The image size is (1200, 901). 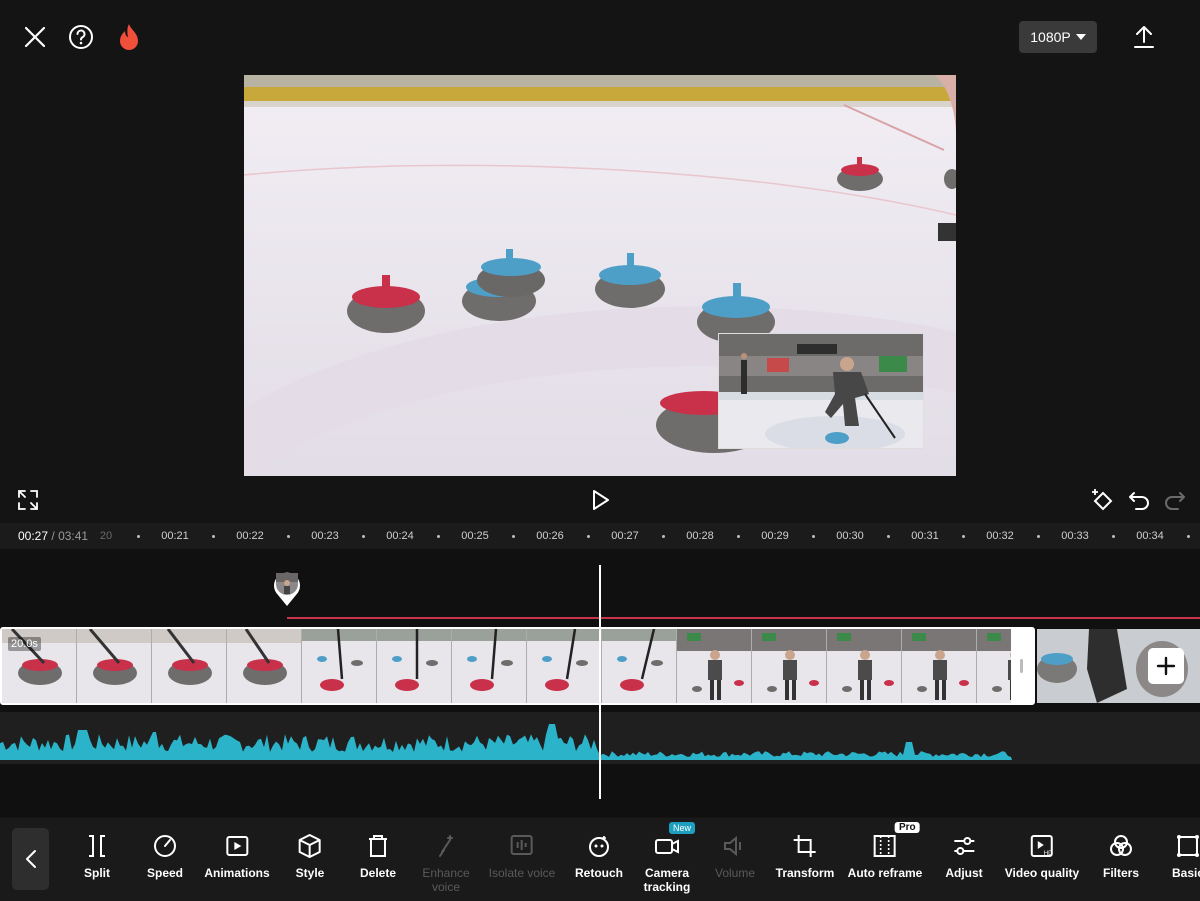 What do you see at coordinates (310, 873) in the screenshot?
I see `tool-label: Style` at bounding box center [310, 873].